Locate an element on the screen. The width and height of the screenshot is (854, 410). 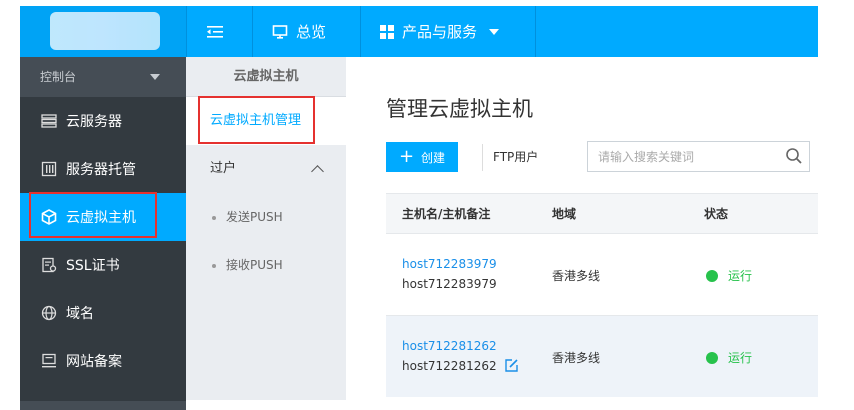
certificate-icon is located at coordinates (49, 265).